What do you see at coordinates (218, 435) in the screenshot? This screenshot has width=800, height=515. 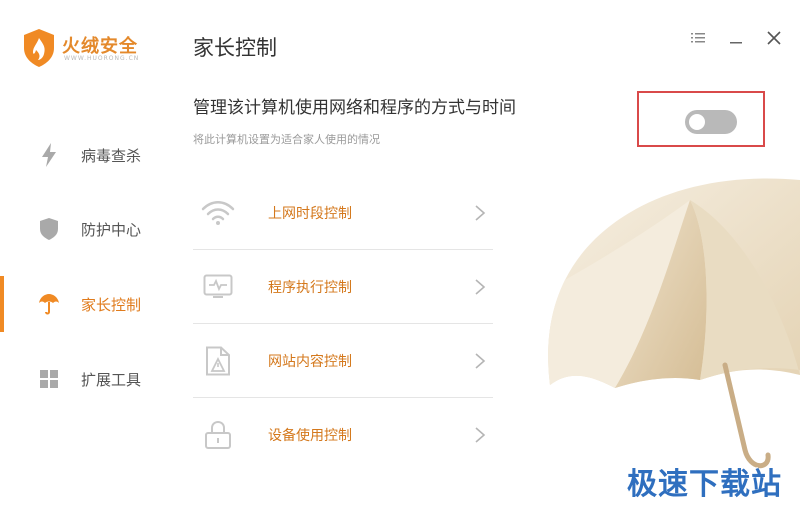 I see `lock-icon` at bounding box center [218, 435].